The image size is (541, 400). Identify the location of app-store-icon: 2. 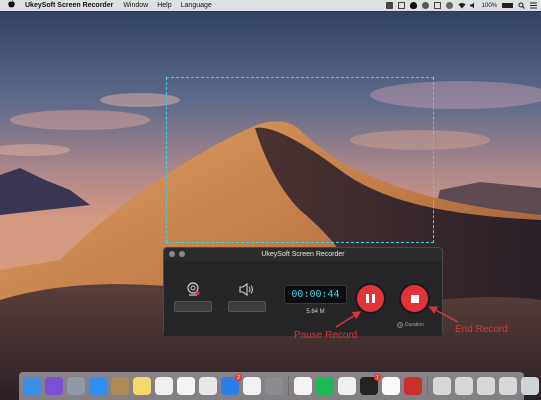
(231, 384).